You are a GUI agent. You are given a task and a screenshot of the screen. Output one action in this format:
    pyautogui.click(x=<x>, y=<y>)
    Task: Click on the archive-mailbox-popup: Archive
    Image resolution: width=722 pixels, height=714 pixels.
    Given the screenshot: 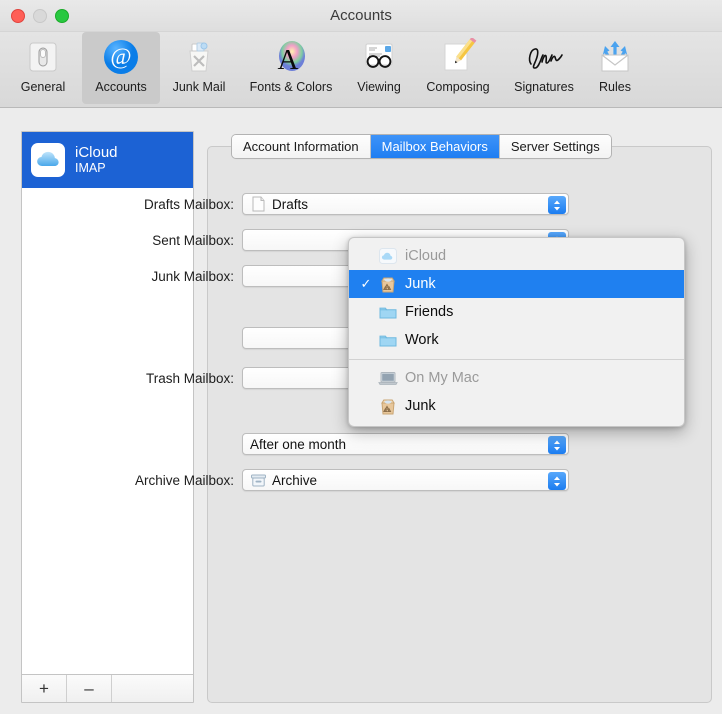 What is the action you would take?
    pyautogui.click(x=405, y=480)
    